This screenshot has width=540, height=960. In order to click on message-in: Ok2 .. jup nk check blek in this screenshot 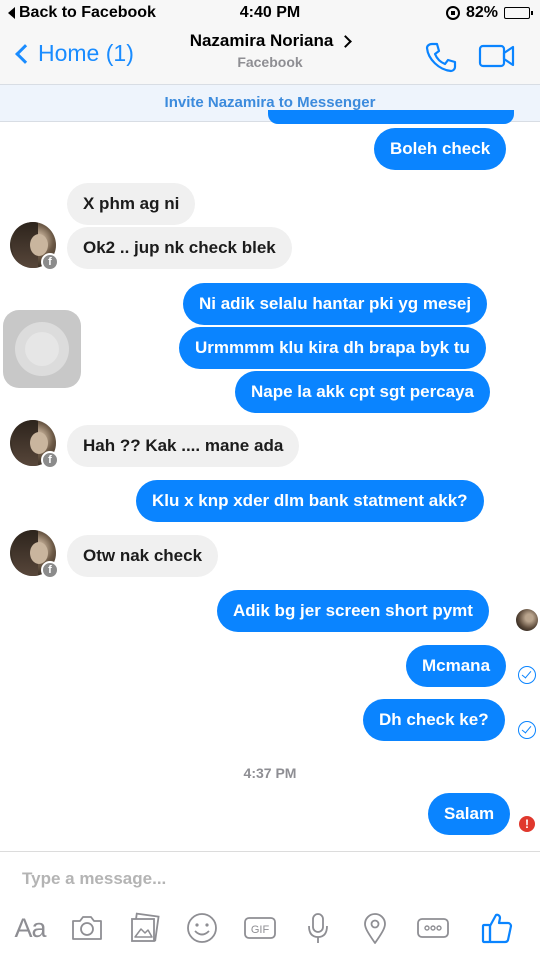, I will do `click(179, 248)`.